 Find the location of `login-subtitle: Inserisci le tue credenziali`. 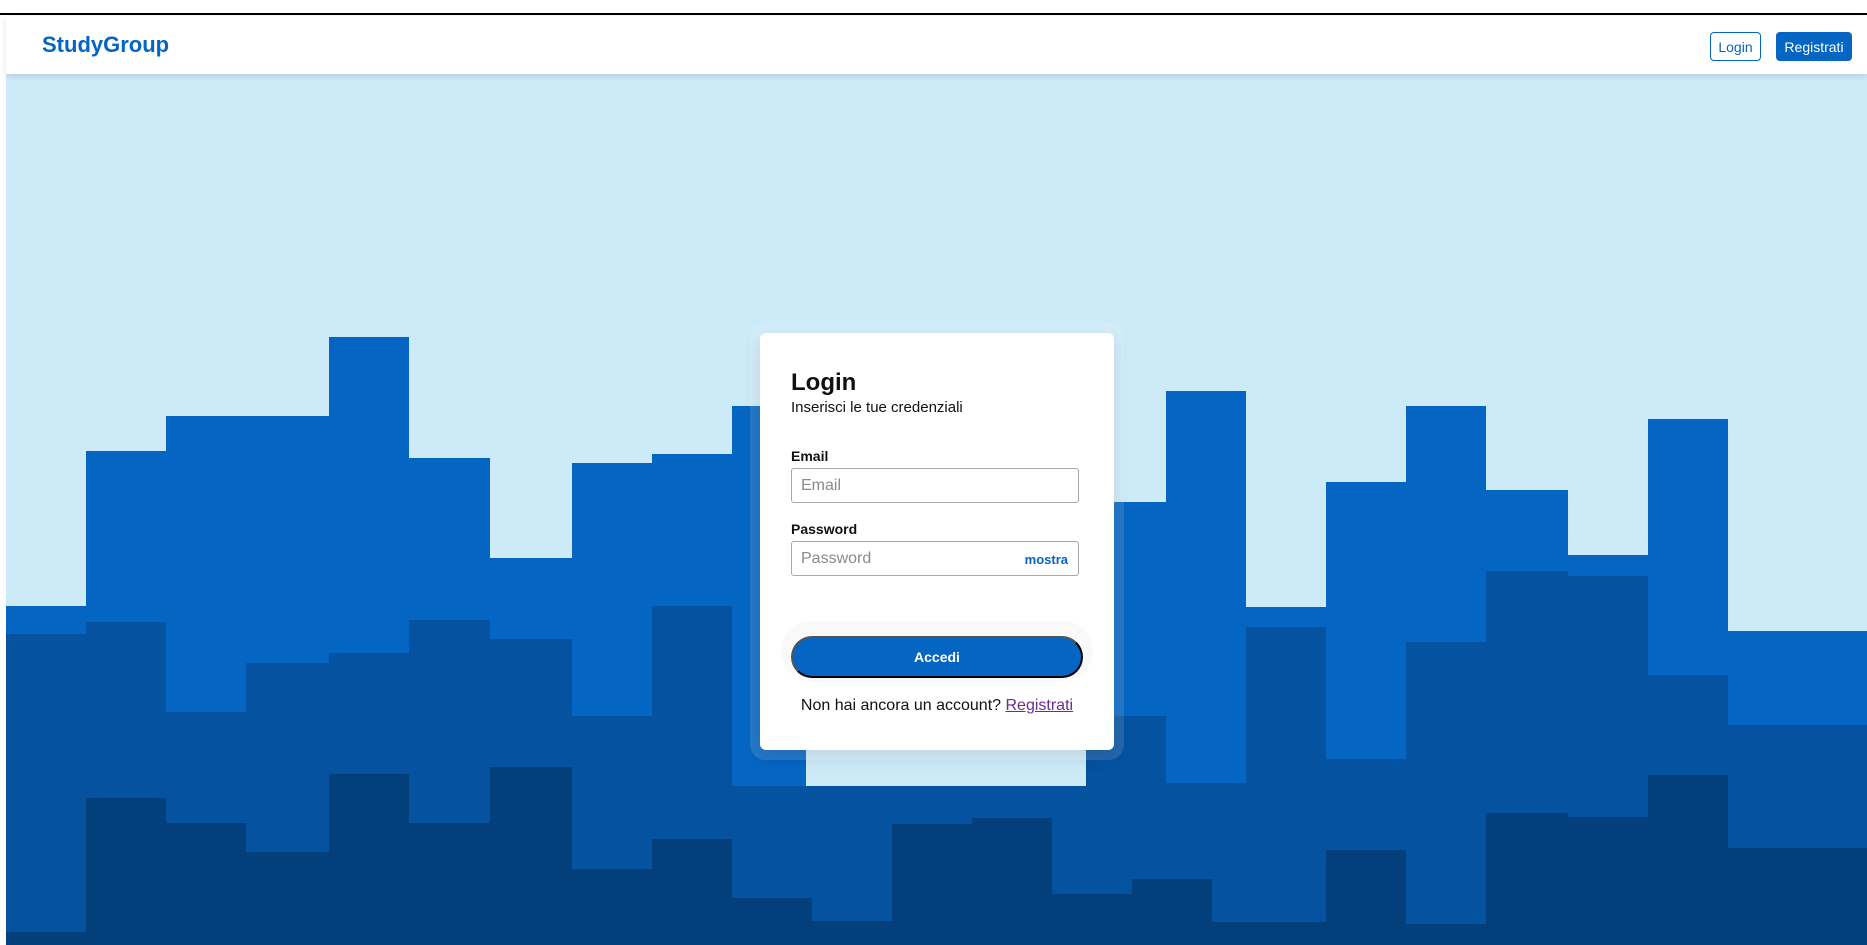

login-subtitle: Inserisci le tue credenziali is located at coordinates (877, 407).